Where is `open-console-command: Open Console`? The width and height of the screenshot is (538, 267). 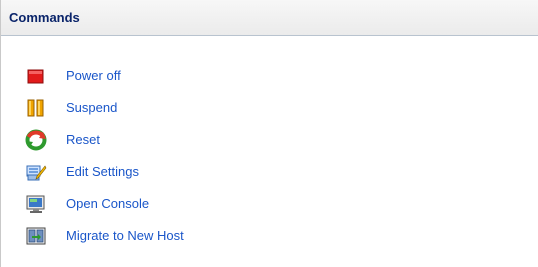 open-console-command: Open Console is located at coordinates (104, 204).